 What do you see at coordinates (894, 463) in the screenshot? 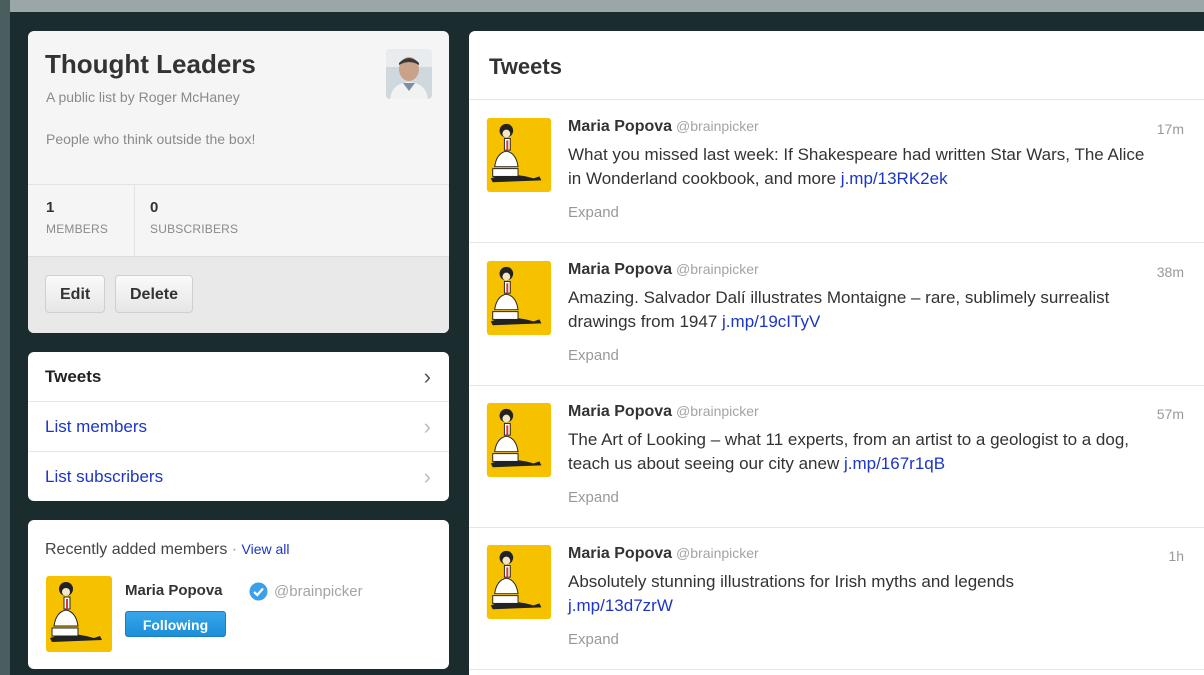
I see `tweet-link: j.mp/167r1qB` at bounding box center [894, 463].